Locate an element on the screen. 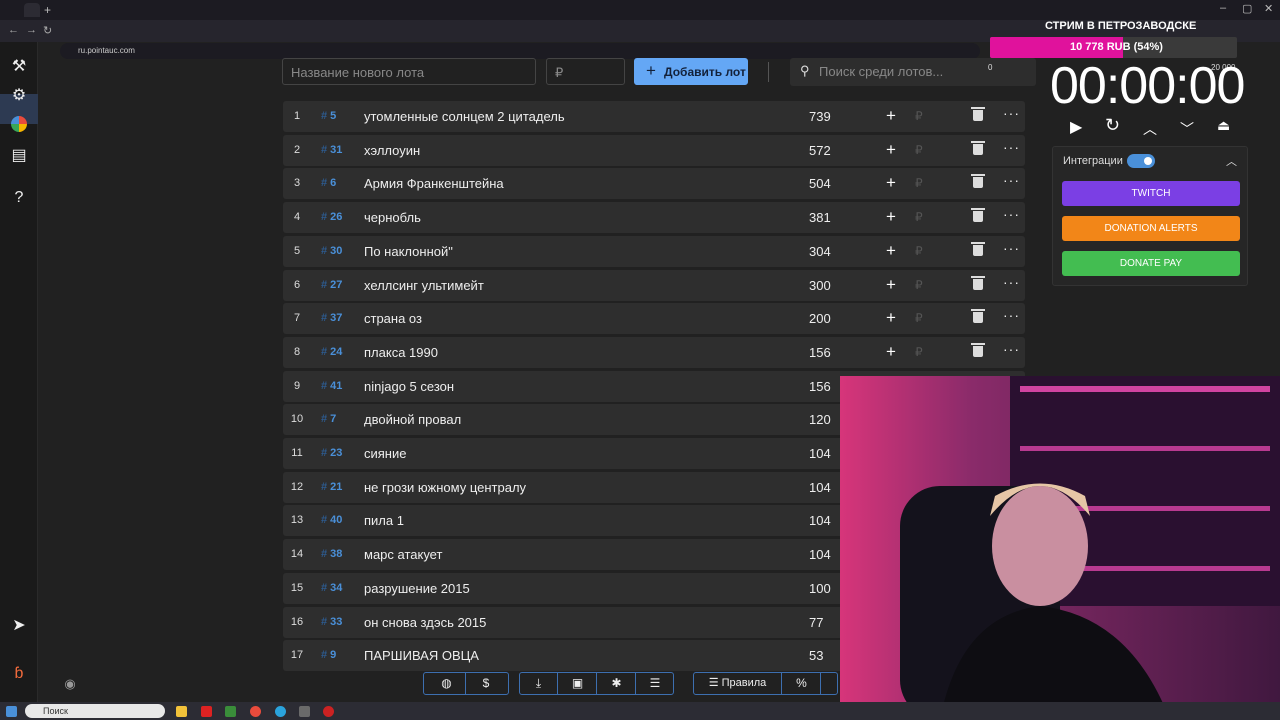  minecraft-icon is located at coordinates (230, 711).